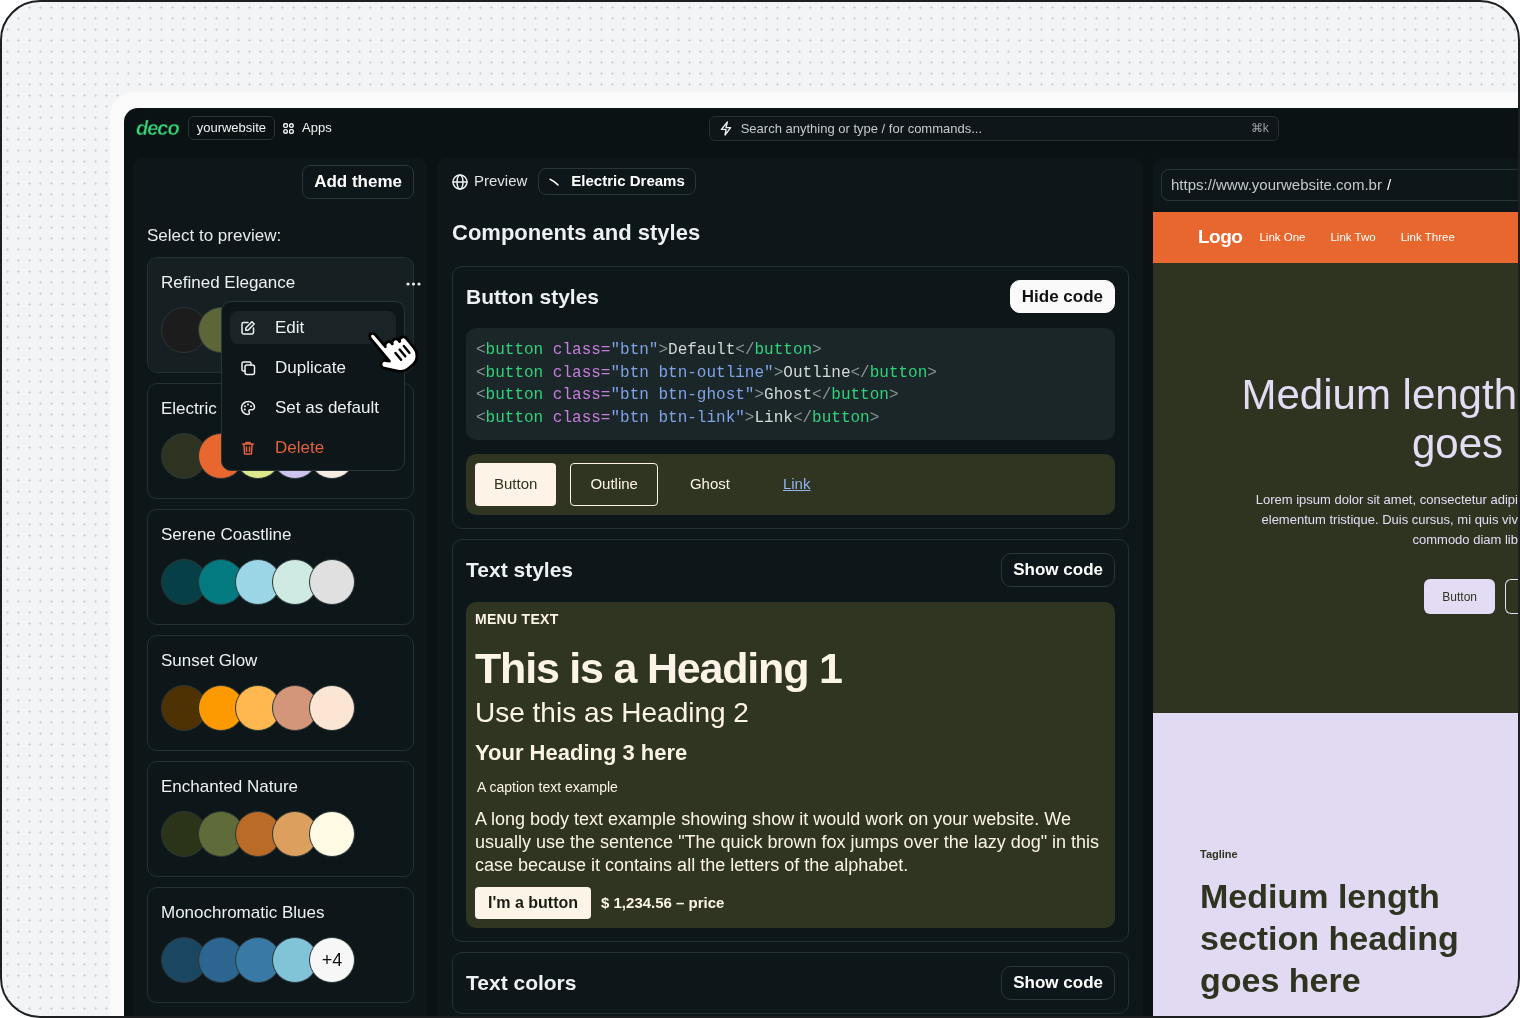 The width and height of the screenshot is (1520, 1018). Describe the element at coordinates (706, 373) in the screenshot. I see `code-line: <button class="btn btn-outline">Outline</button>` at that location.